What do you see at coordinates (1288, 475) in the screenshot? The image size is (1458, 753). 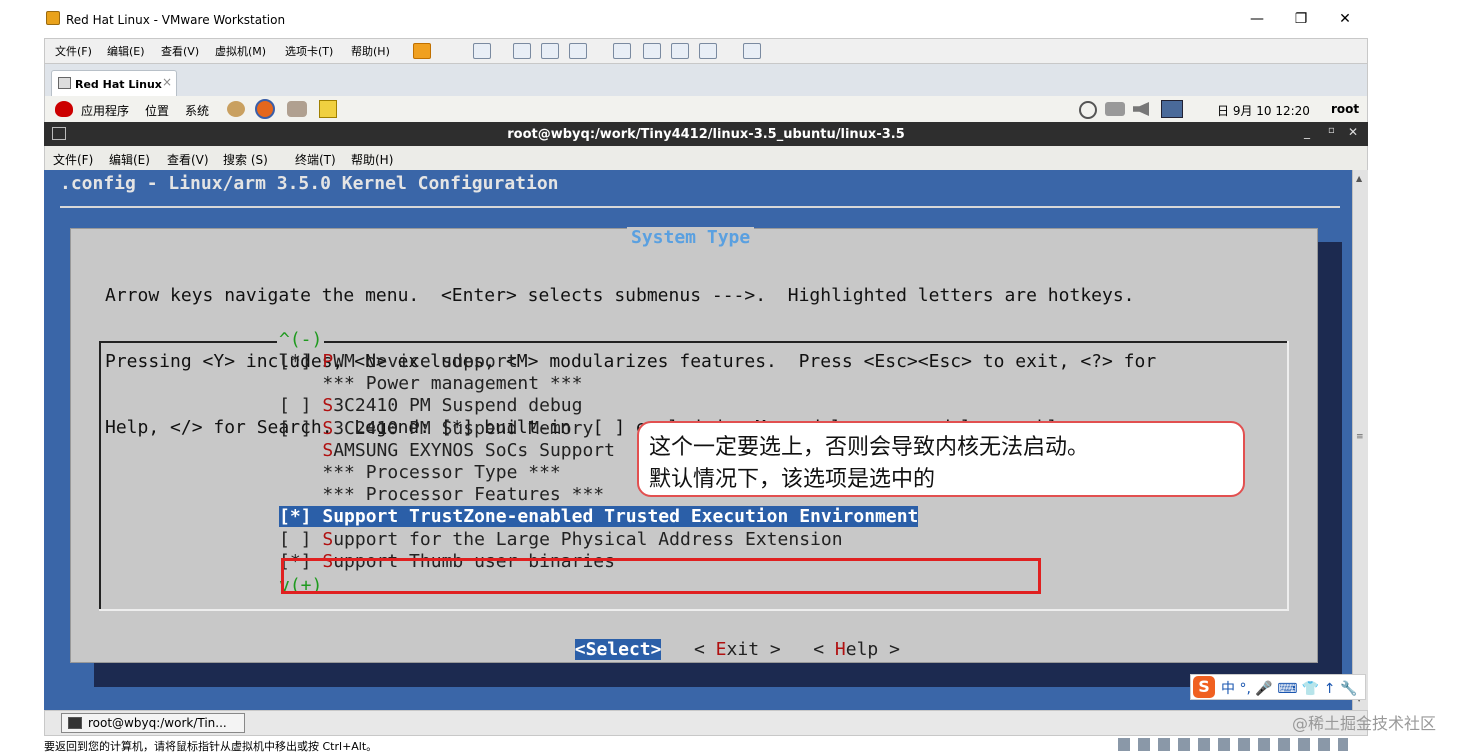 I see `menu-frame-right` at bounding box center [1288, 475].